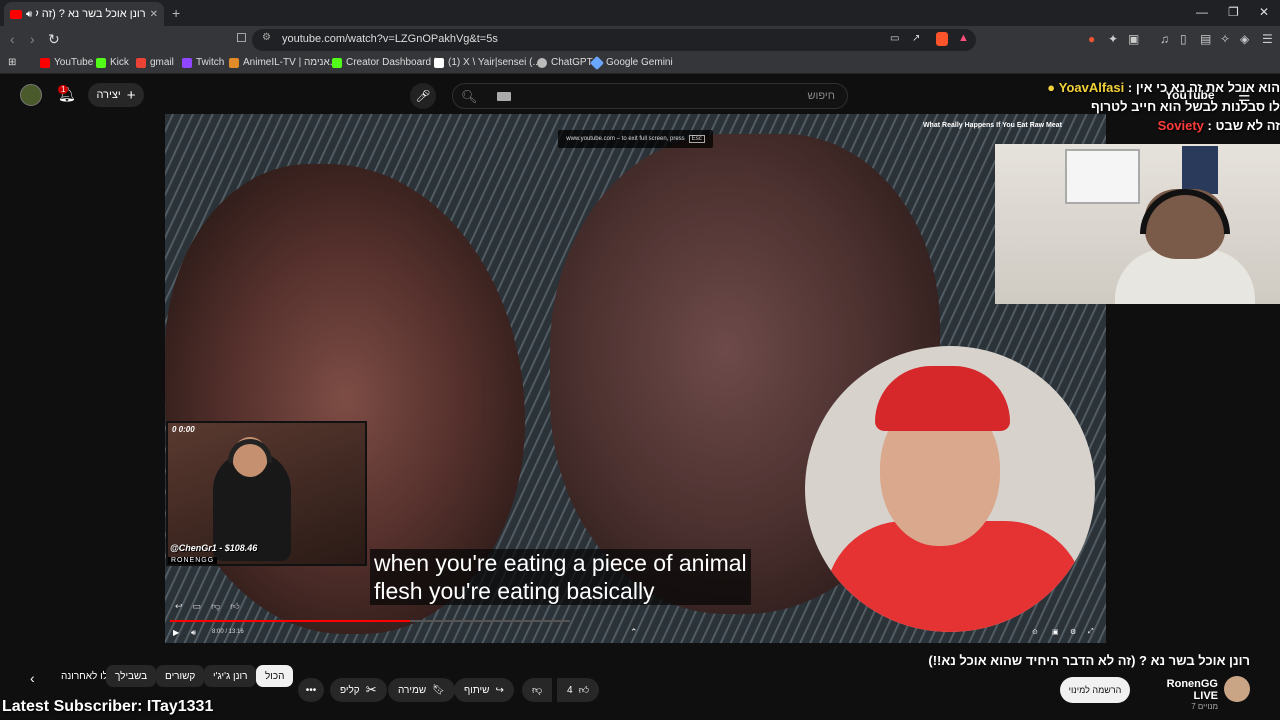 The width and height of the screenshot is (1280, 720). I want to click on chip-ronen: רונן ג'יג'י, so click(230, 676).